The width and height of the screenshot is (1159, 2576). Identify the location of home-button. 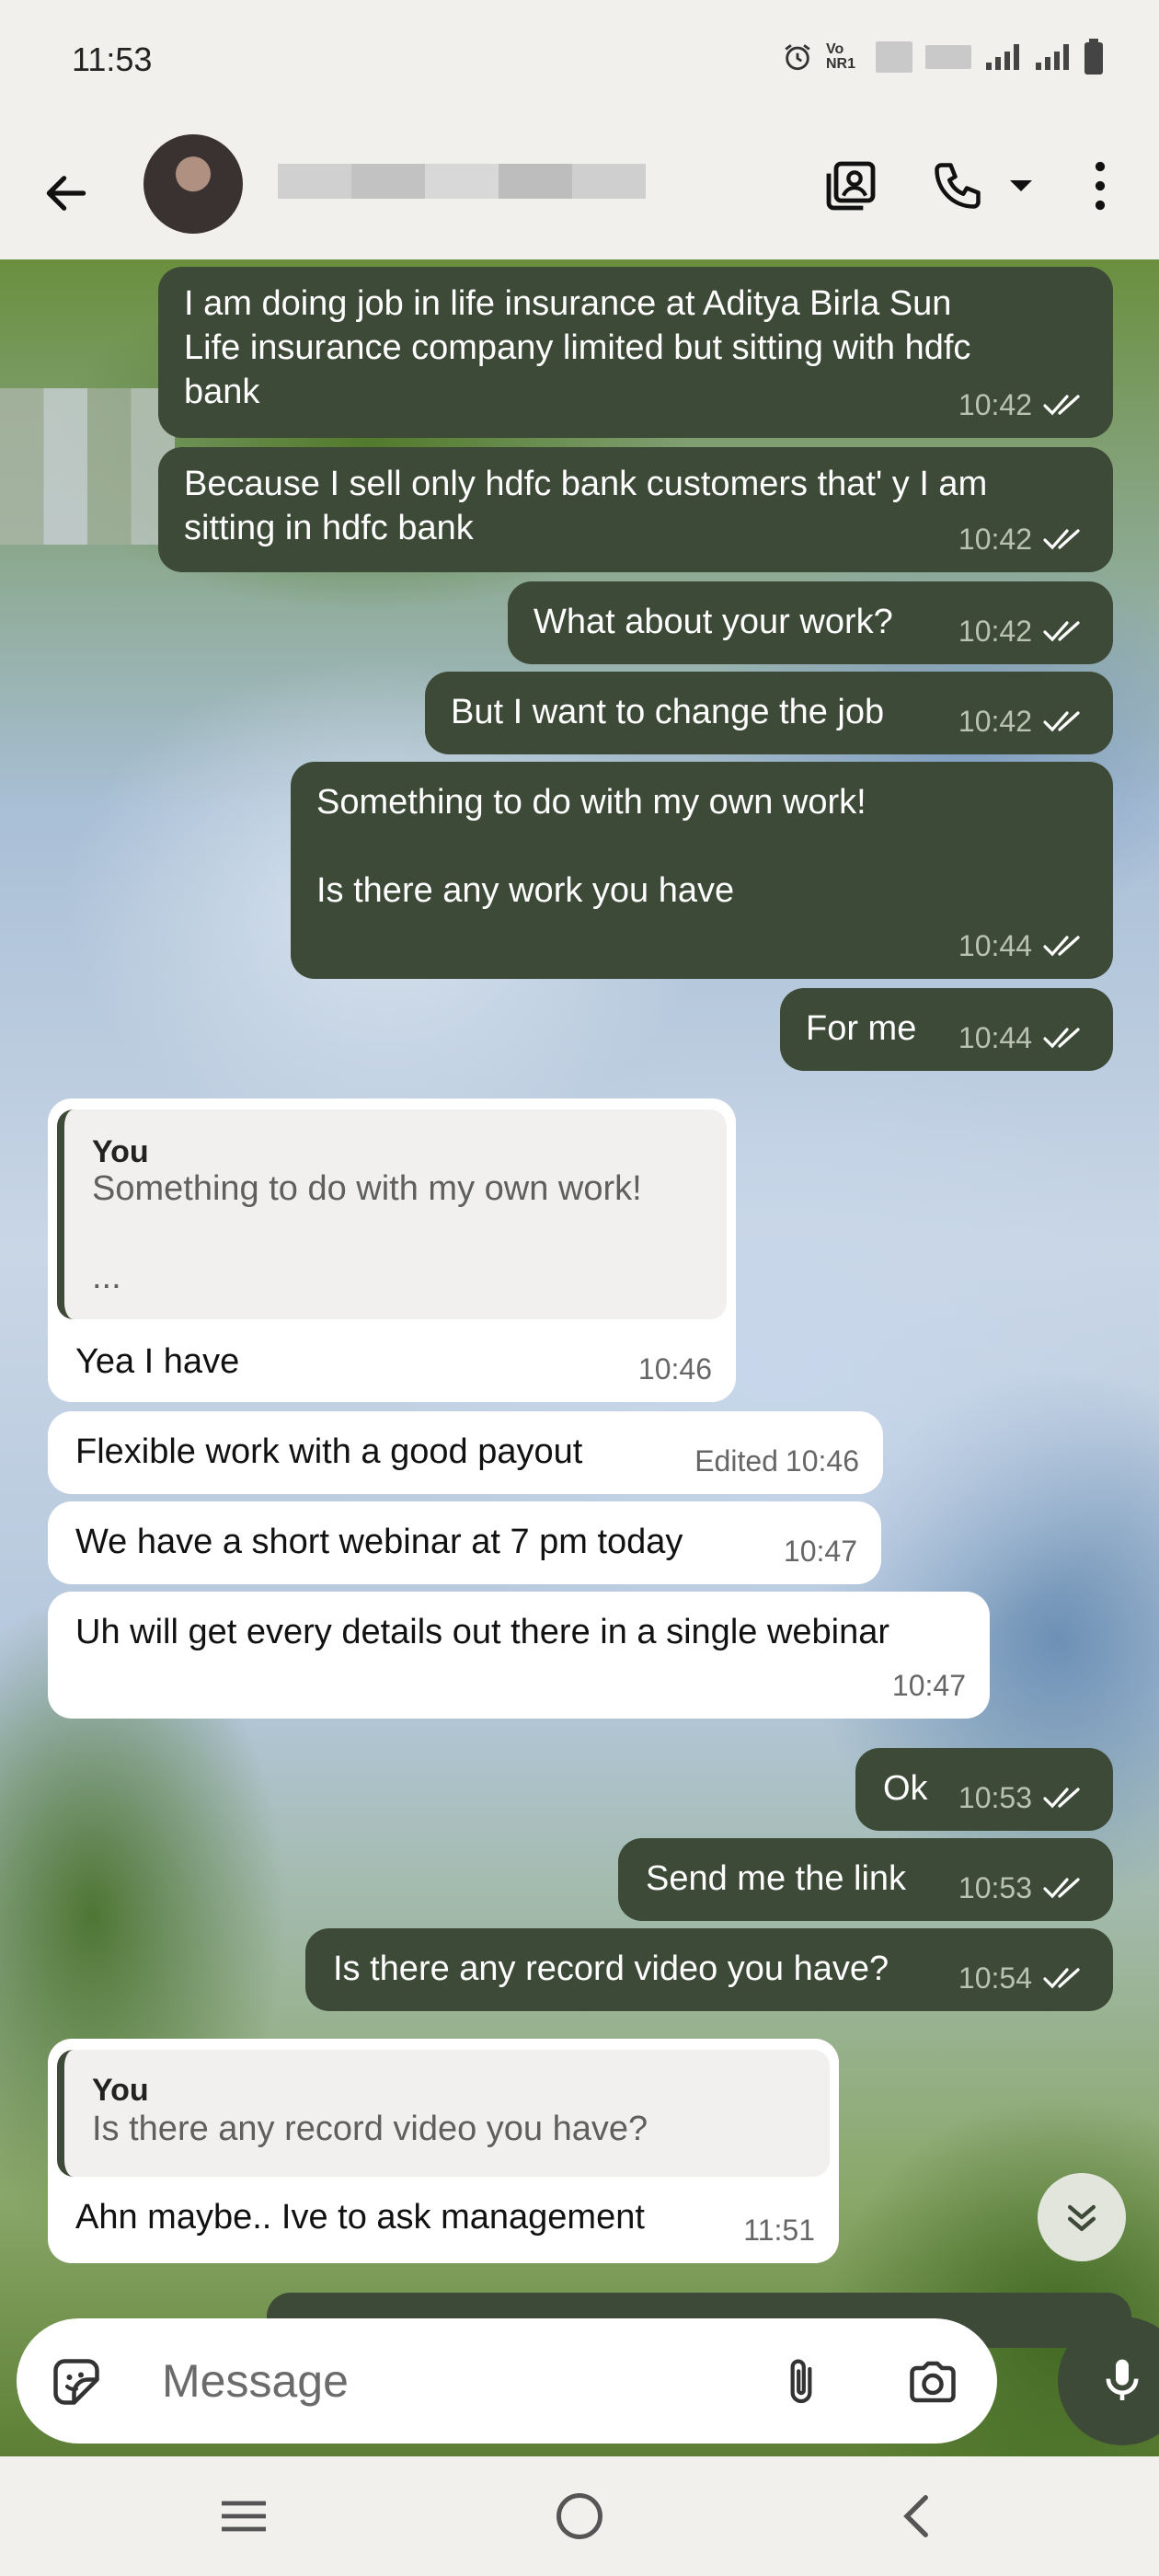
(579, 2516).